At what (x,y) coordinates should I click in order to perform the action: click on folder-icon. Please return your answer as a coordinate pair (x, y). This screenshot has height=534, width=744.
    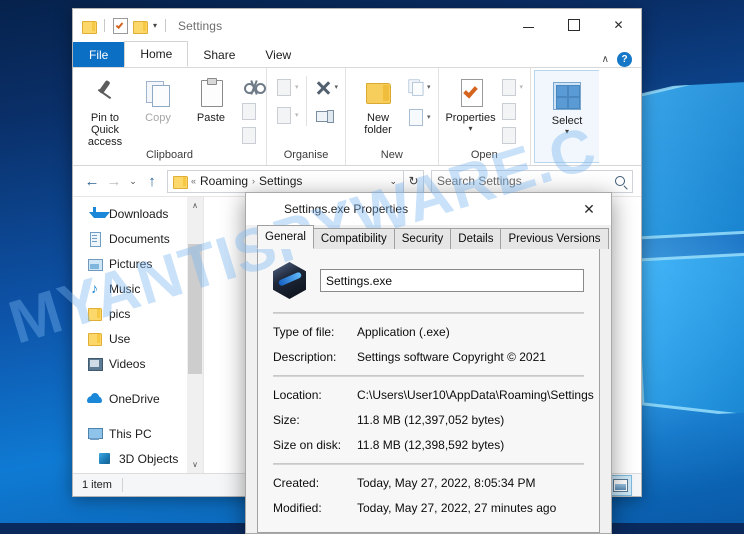
    Looking at the image, I should click on (89, 27).